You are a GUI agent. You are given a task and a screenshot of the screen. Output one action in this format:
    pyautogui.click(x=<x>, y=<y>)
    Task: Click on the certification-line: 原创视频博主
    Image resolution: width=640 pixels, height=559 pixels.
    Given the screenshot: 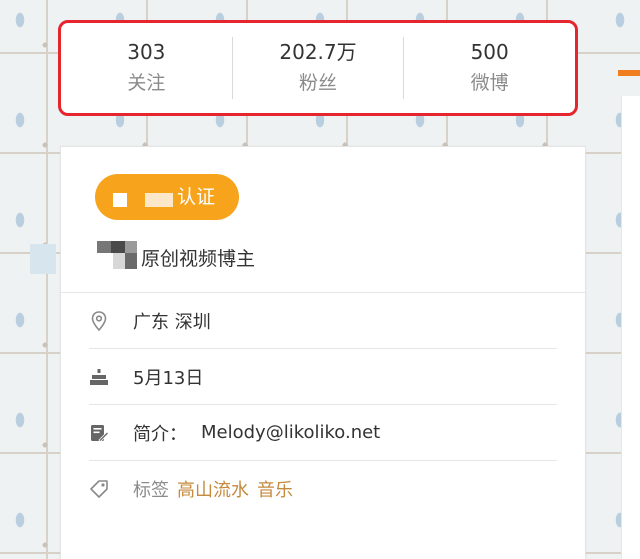 What is the action you would take?
    pyautogui.click(x=175, y=257)
    